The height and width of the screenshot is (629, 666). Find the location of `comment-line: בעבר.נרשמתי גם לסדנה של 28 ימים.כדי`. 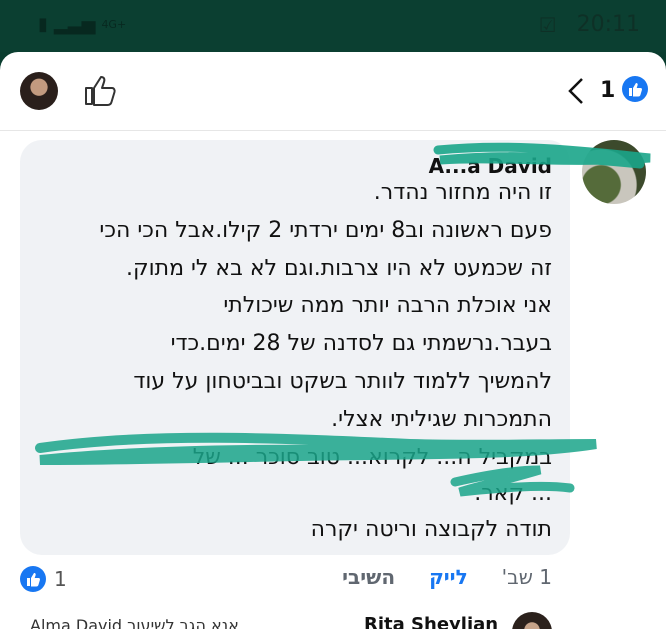

comment-line: בעבר.נרשמתי גם לסדנה של 28 ימים.כדי is located at coordinates (361, 343).